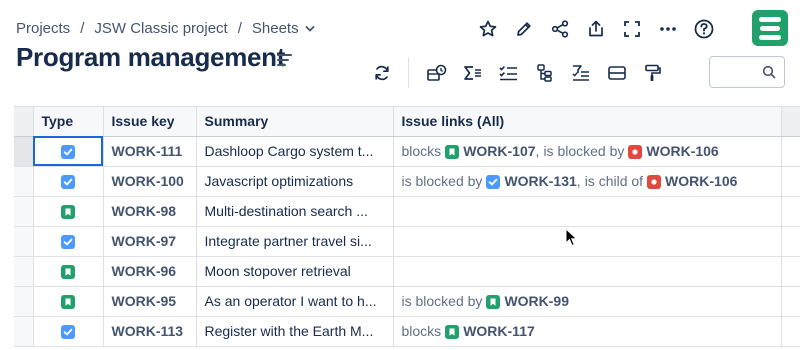  What do you see at coordinates (150, 241) in the screenshot?
I see `issue-key-cell: WORK-97` at bounding box center [150, 241].